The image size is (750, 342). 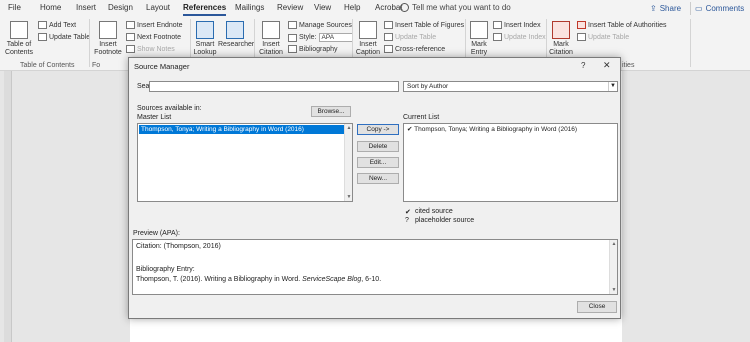 What do you see at coordinates (156, 233) in the screenshot?
I see `preview-label: Preview (APA):` at bounding box center [156, 233].